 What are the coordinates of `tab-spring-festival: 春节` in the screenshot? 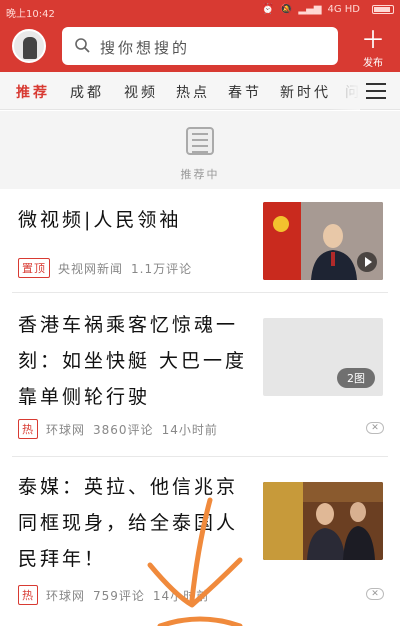 It's located at (245, 92).